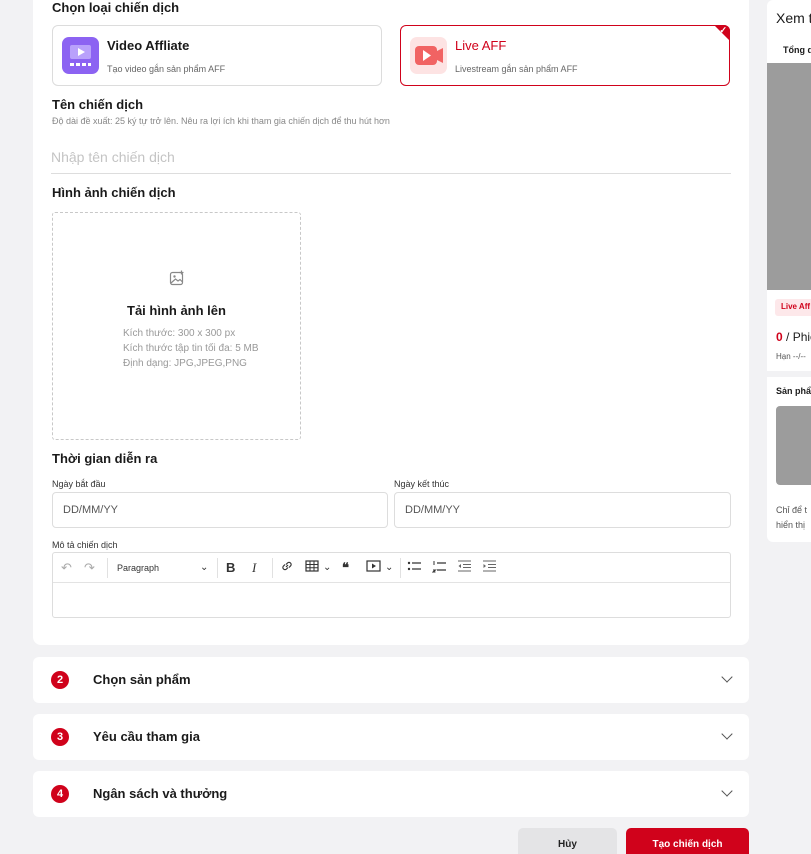 The image size is (811, 854). What do you see at coordinates (567, 841) in the screenshot?
I see `cancel-button: Hủy` at bounding box center [567, 841].